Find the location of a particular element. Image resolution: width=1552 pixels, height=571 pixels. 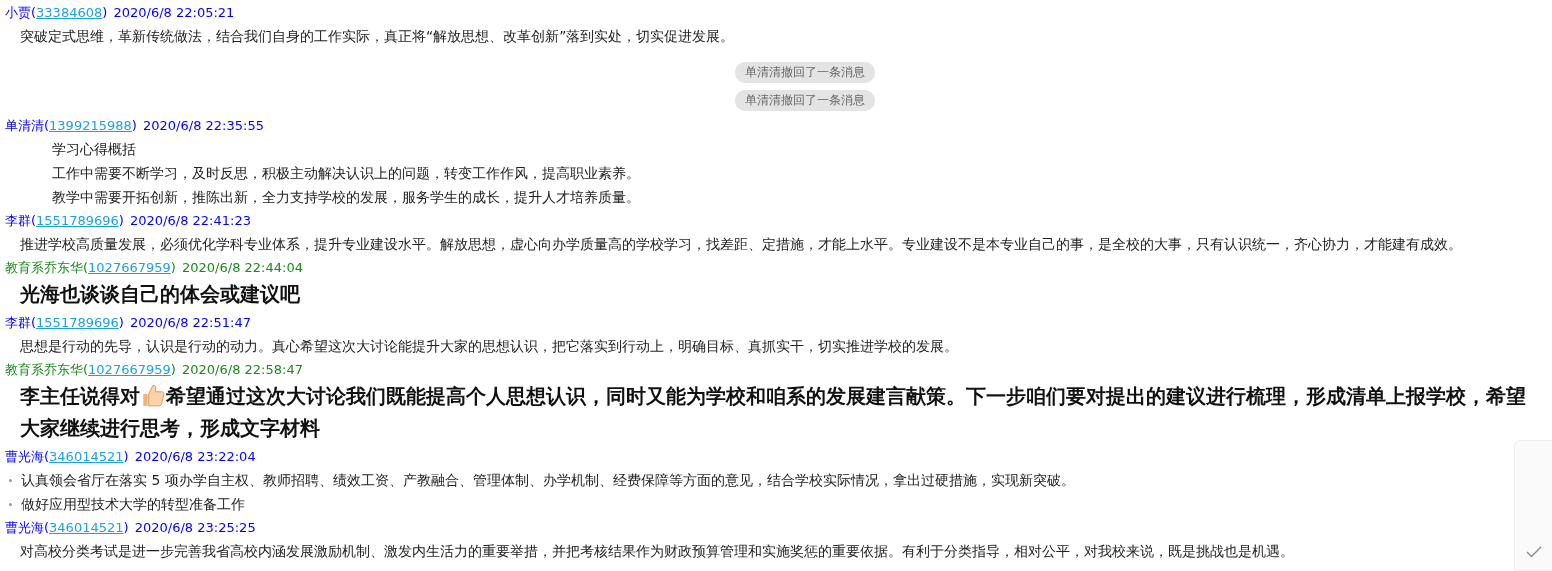

message-text: 教学中需要开拓创新，推陈出新，全力支持学校的发展，服务学生的成长，提升人才培养质量。 is located at coordinates (346, 197).